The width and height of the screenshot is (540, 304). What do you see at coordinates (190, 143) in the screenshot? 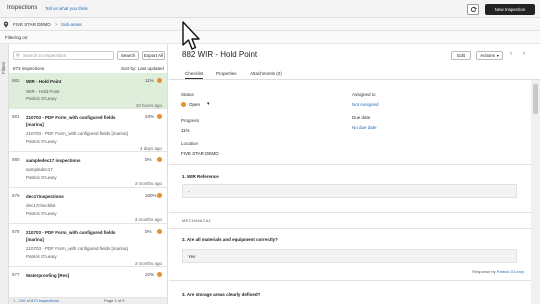
I see `location-label: Location` at bounding box center [190, 143].